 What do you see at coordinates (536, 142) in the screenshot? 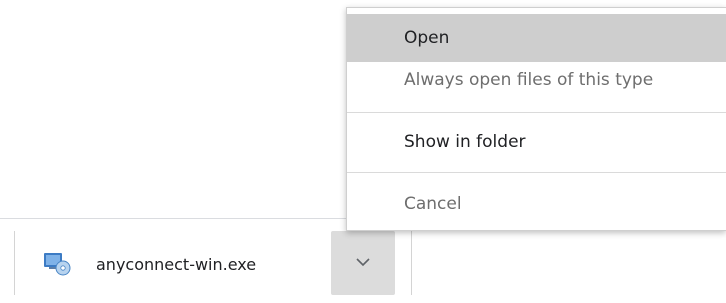
I see `menu-item-show-in-folder: Show in folder` at bounding box center [536, 142].